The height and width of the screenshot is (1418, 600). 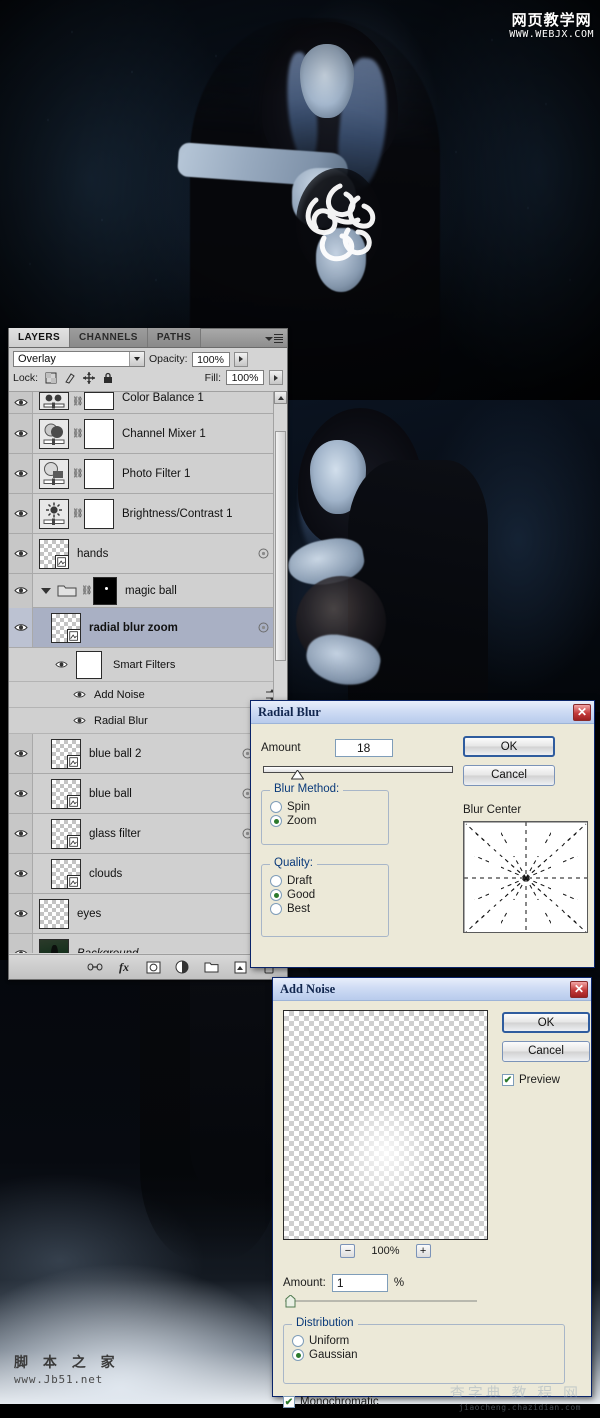 I want to click on link-layers-icon, so click(x=95, y=967).